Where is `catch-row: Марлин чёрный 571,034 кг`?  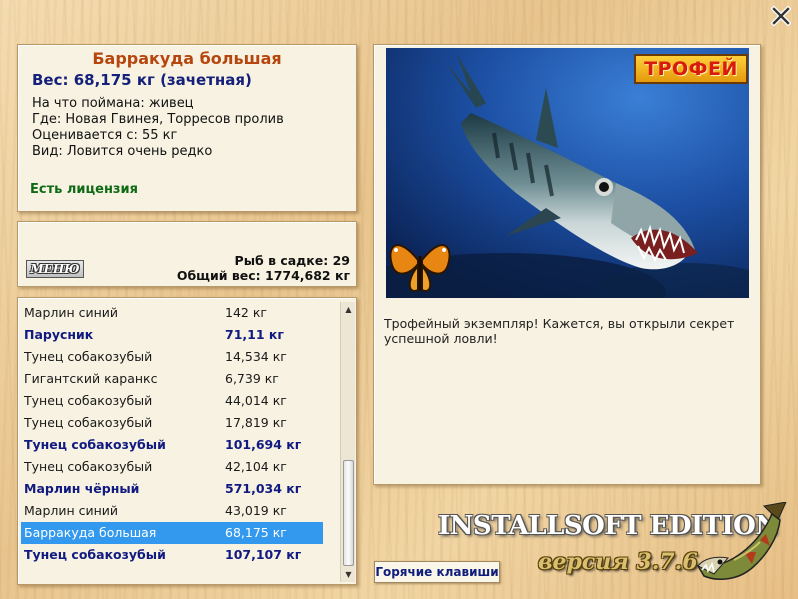 catch-row: Марлин чёрный 571,034 кг is located at coordinates (172, 489).